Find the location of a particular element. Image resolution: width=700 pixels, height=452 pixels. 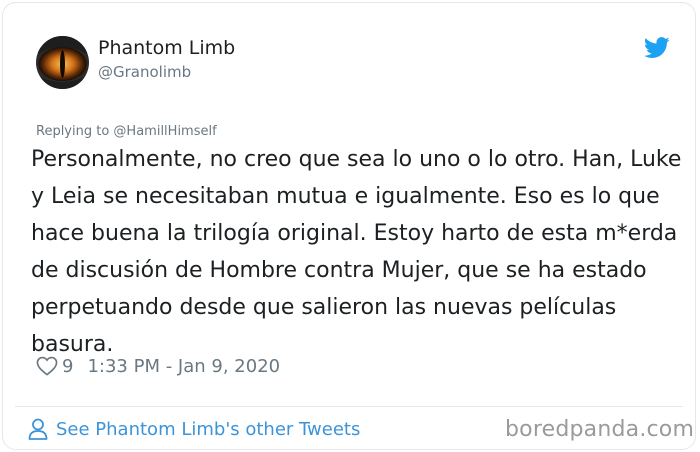

see-more-label: See Phantom Limb's other Tweets is located at coordinates (208, 429).